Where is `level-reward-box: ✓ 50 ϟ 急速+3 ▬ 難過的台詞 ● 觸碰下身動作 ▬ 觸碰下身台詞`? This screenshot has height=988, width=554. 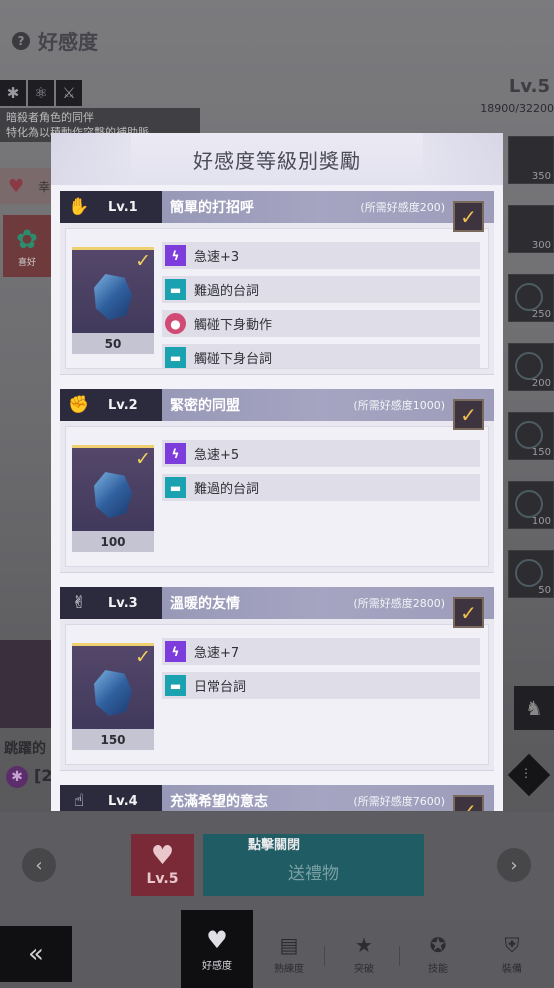
level-reward-box: ✓ 50 ϟ 急速+3 ▬ 難過的台詞 ● 觸碰下身動作 ▬ 觸碰下身台詞 is located at coordinates (277, 299).